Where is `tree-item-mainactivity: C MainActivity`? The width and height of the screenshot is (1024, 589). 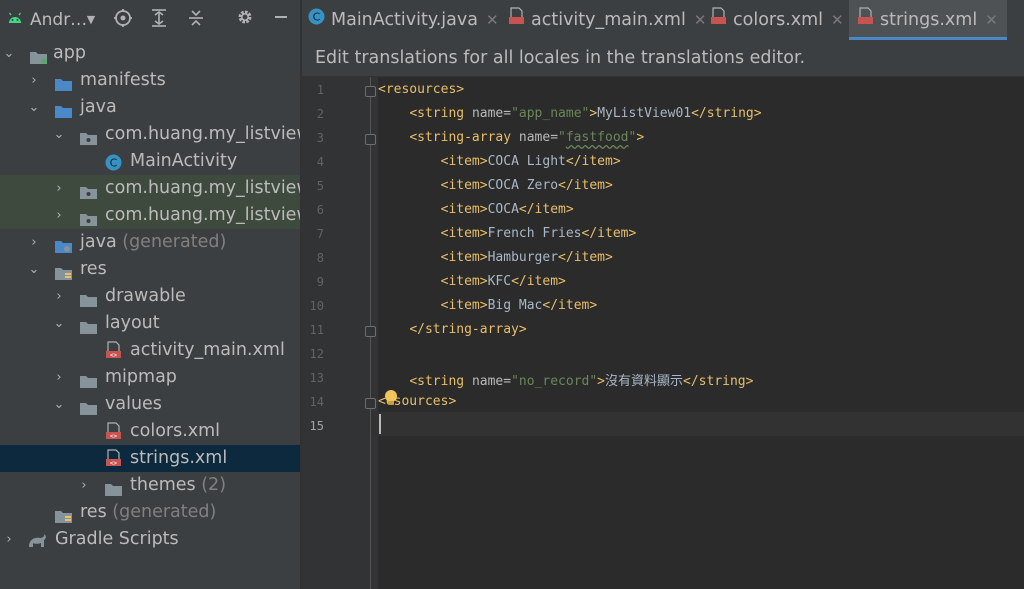
tree-item-mainactivity: C MainActivity is located at coordinates (150, 161).